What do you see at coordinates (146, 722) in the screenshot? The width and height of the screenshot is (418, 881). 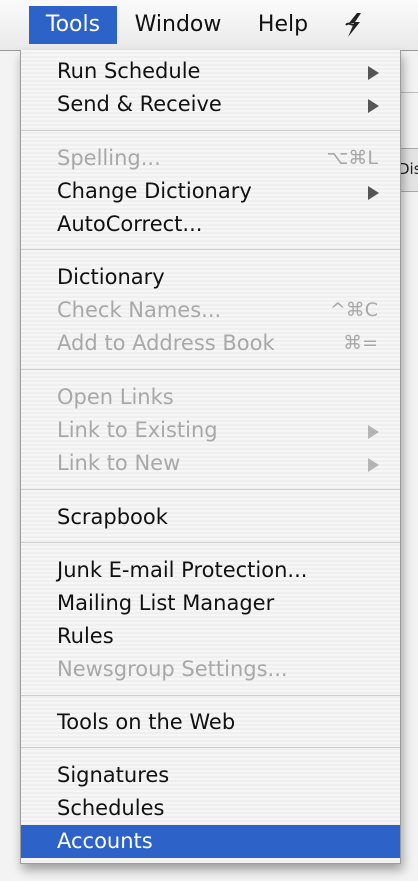 I see `menu-item-label: Tools on the Web` at bounding box center [146, 722].